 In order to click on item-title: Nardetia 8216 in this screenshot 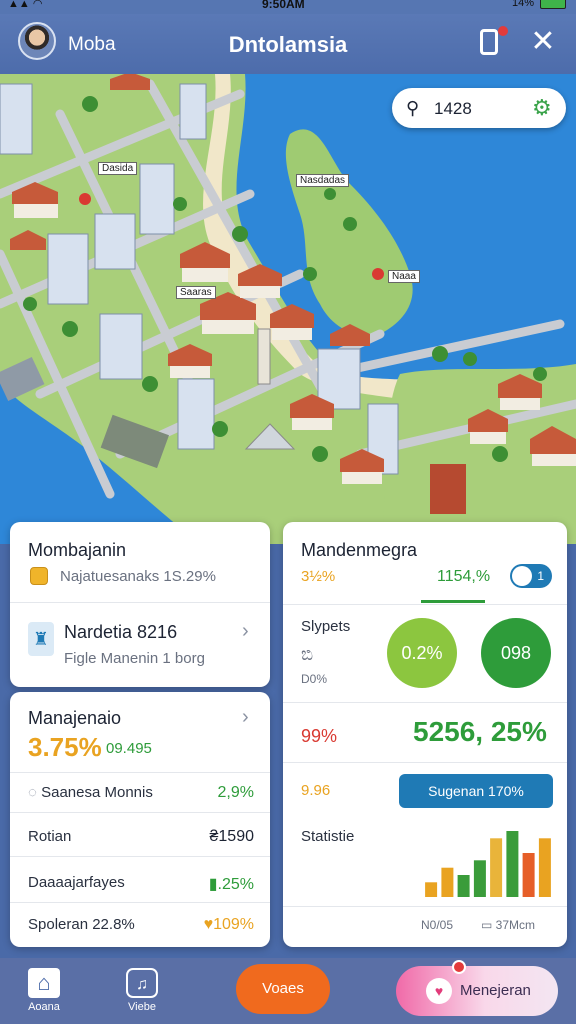, I will do `click(121, 632)`.